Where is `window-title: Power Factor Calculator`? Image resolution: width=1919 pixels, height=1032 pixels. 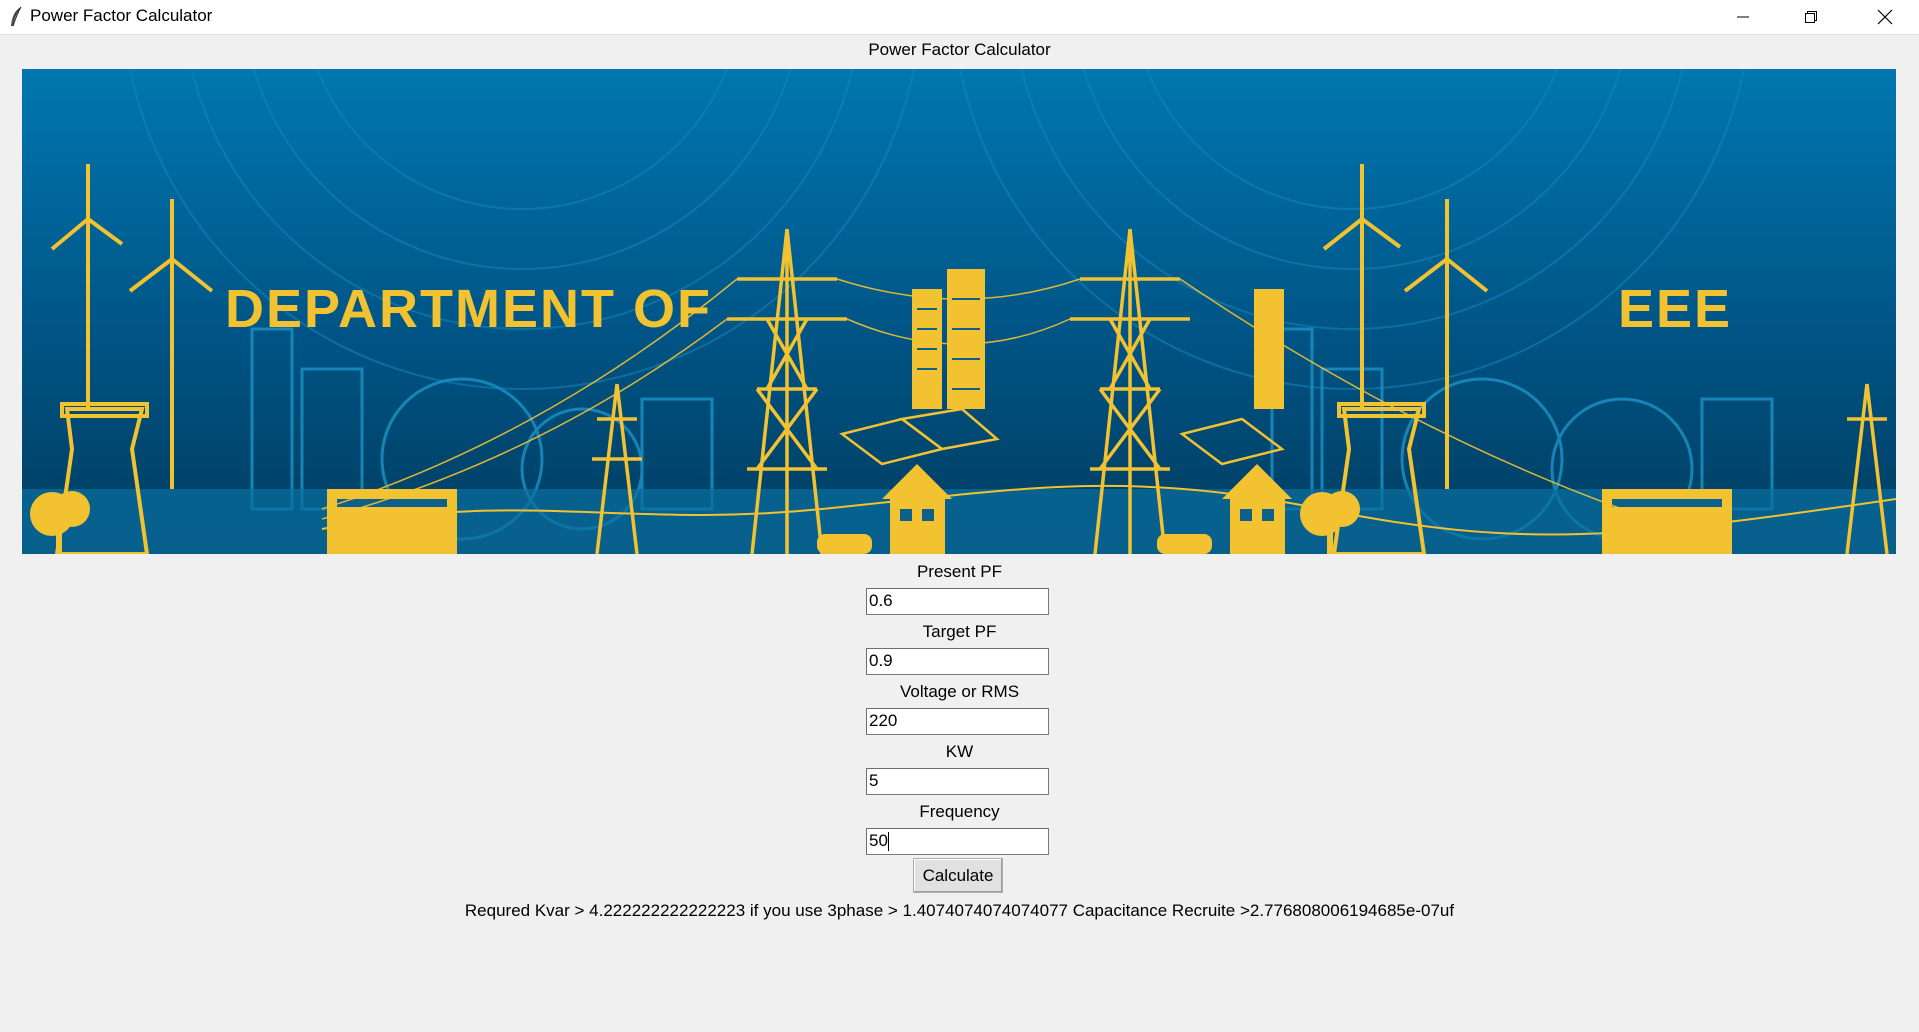 window-title: Power Factor Calculator is located at coordinates (121, 15).